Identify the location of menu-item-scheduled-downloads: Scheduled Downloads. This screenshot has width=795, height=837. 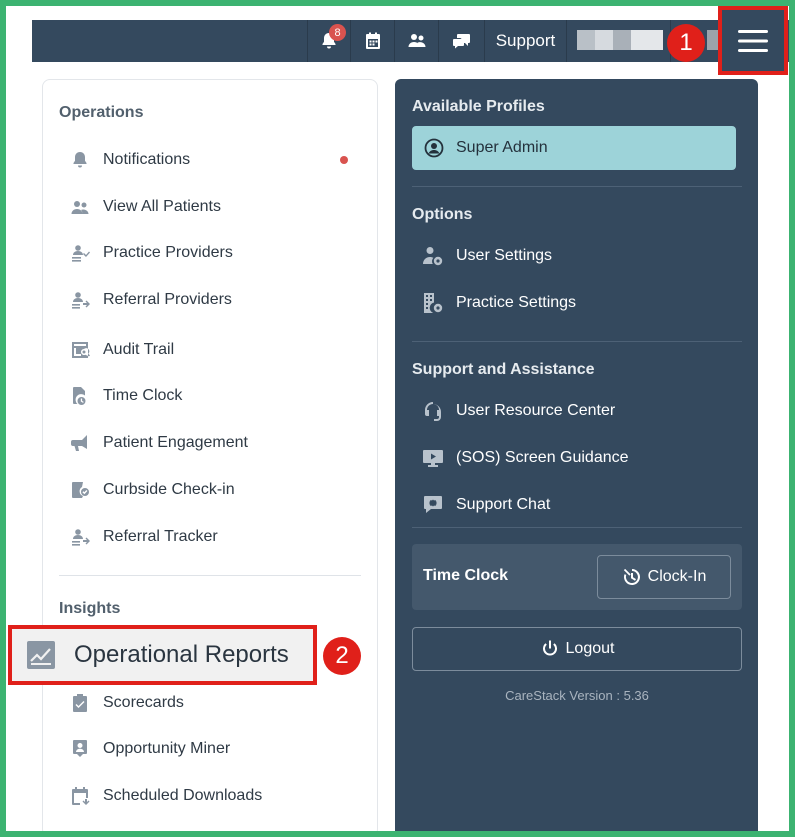
(215, 796).